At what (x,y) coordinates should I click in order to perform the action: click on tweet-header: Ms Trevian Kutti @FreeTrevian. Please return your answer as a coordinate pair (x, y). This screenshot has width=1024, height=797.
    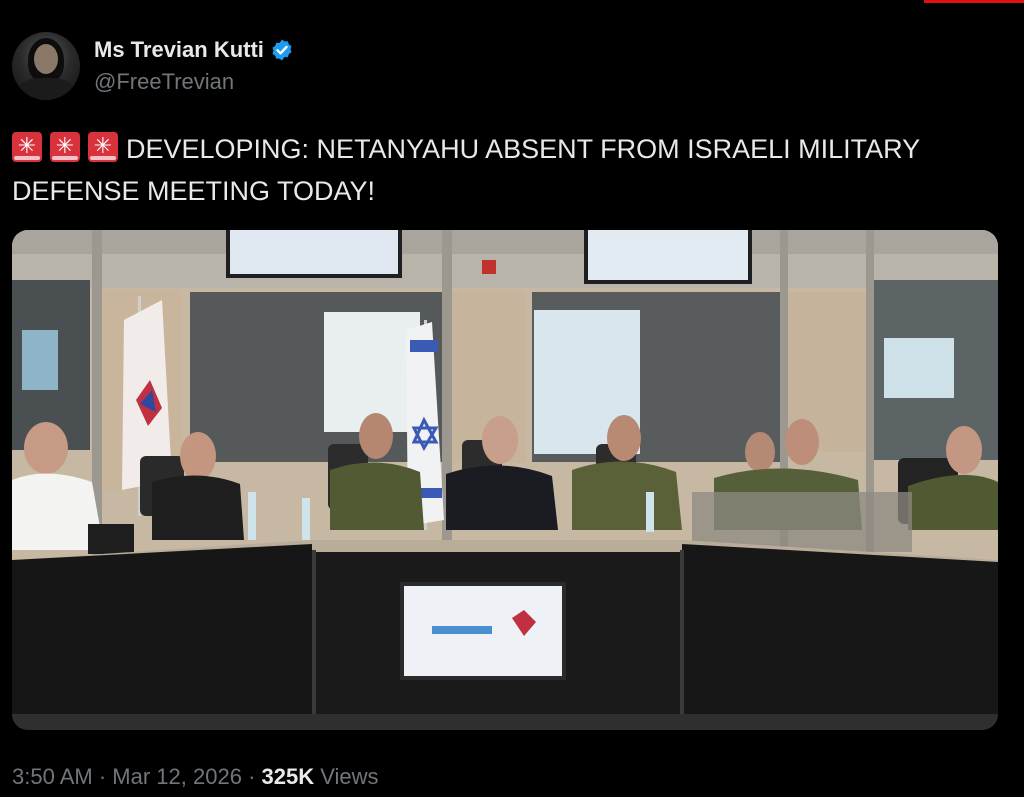
    Looking at the image, I should click on (153, 66).